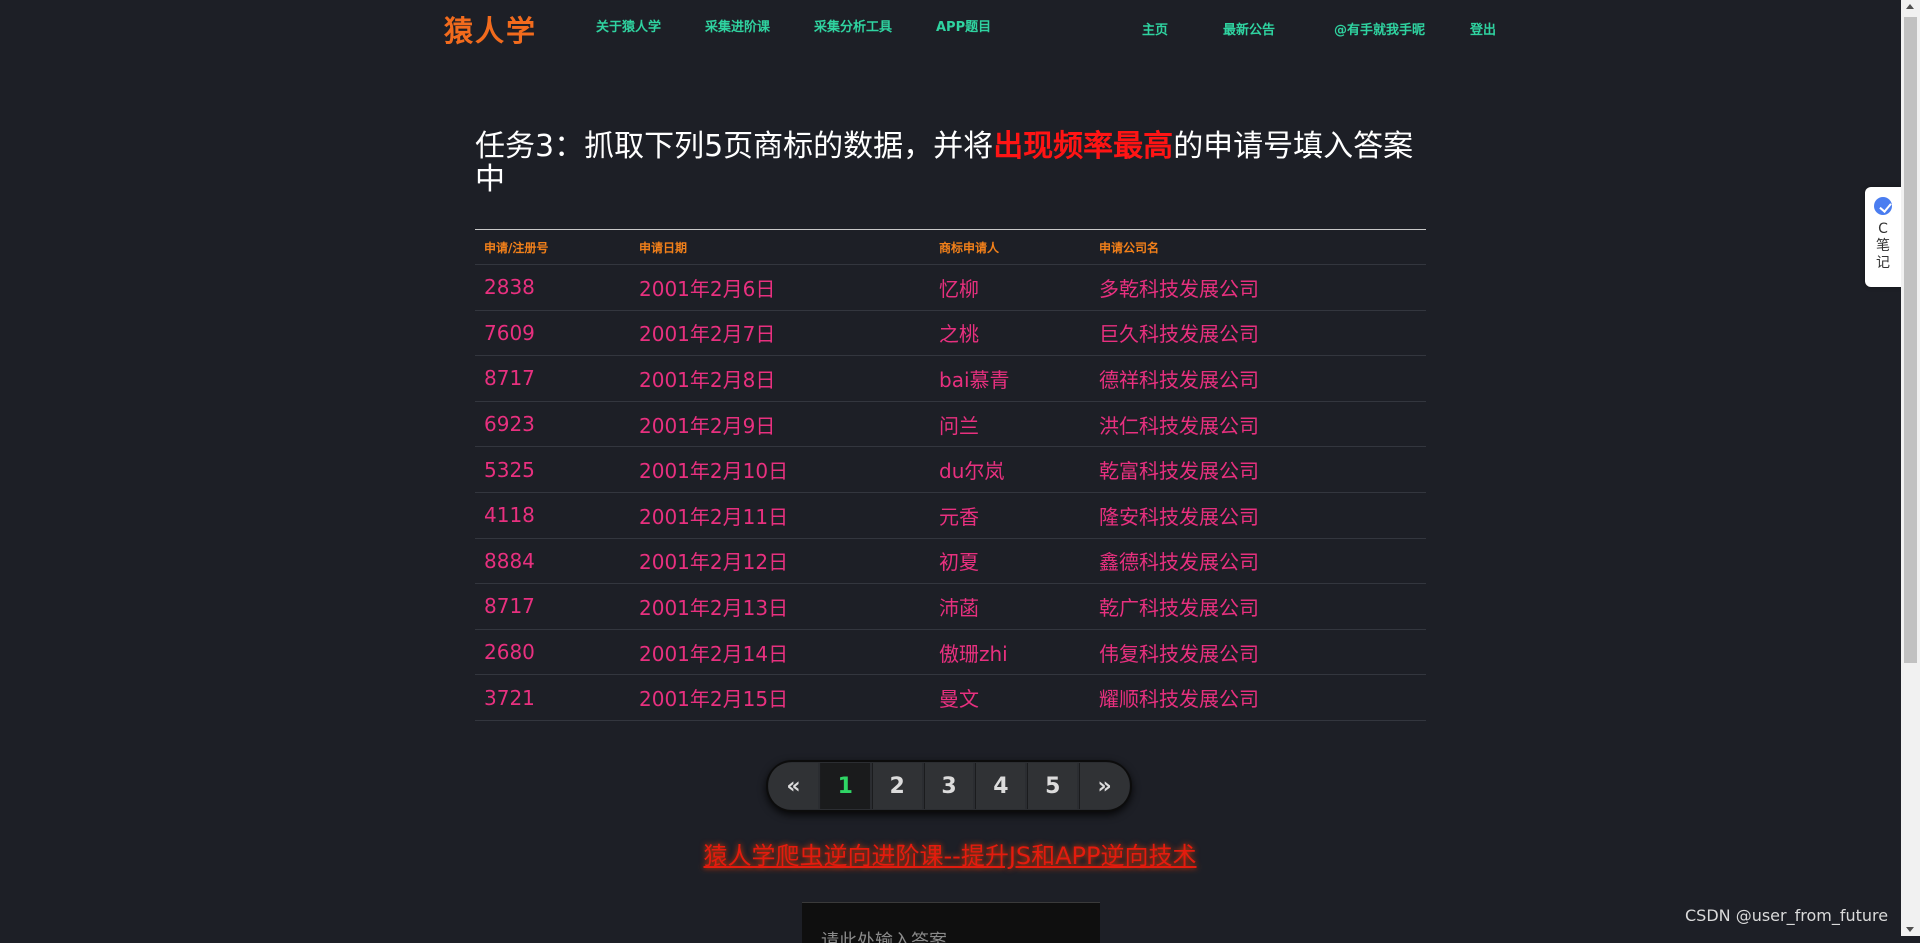 This screenshot has height=943, width=1920. I want to click on cell-applicant: 之桃, so click(1010, 333).